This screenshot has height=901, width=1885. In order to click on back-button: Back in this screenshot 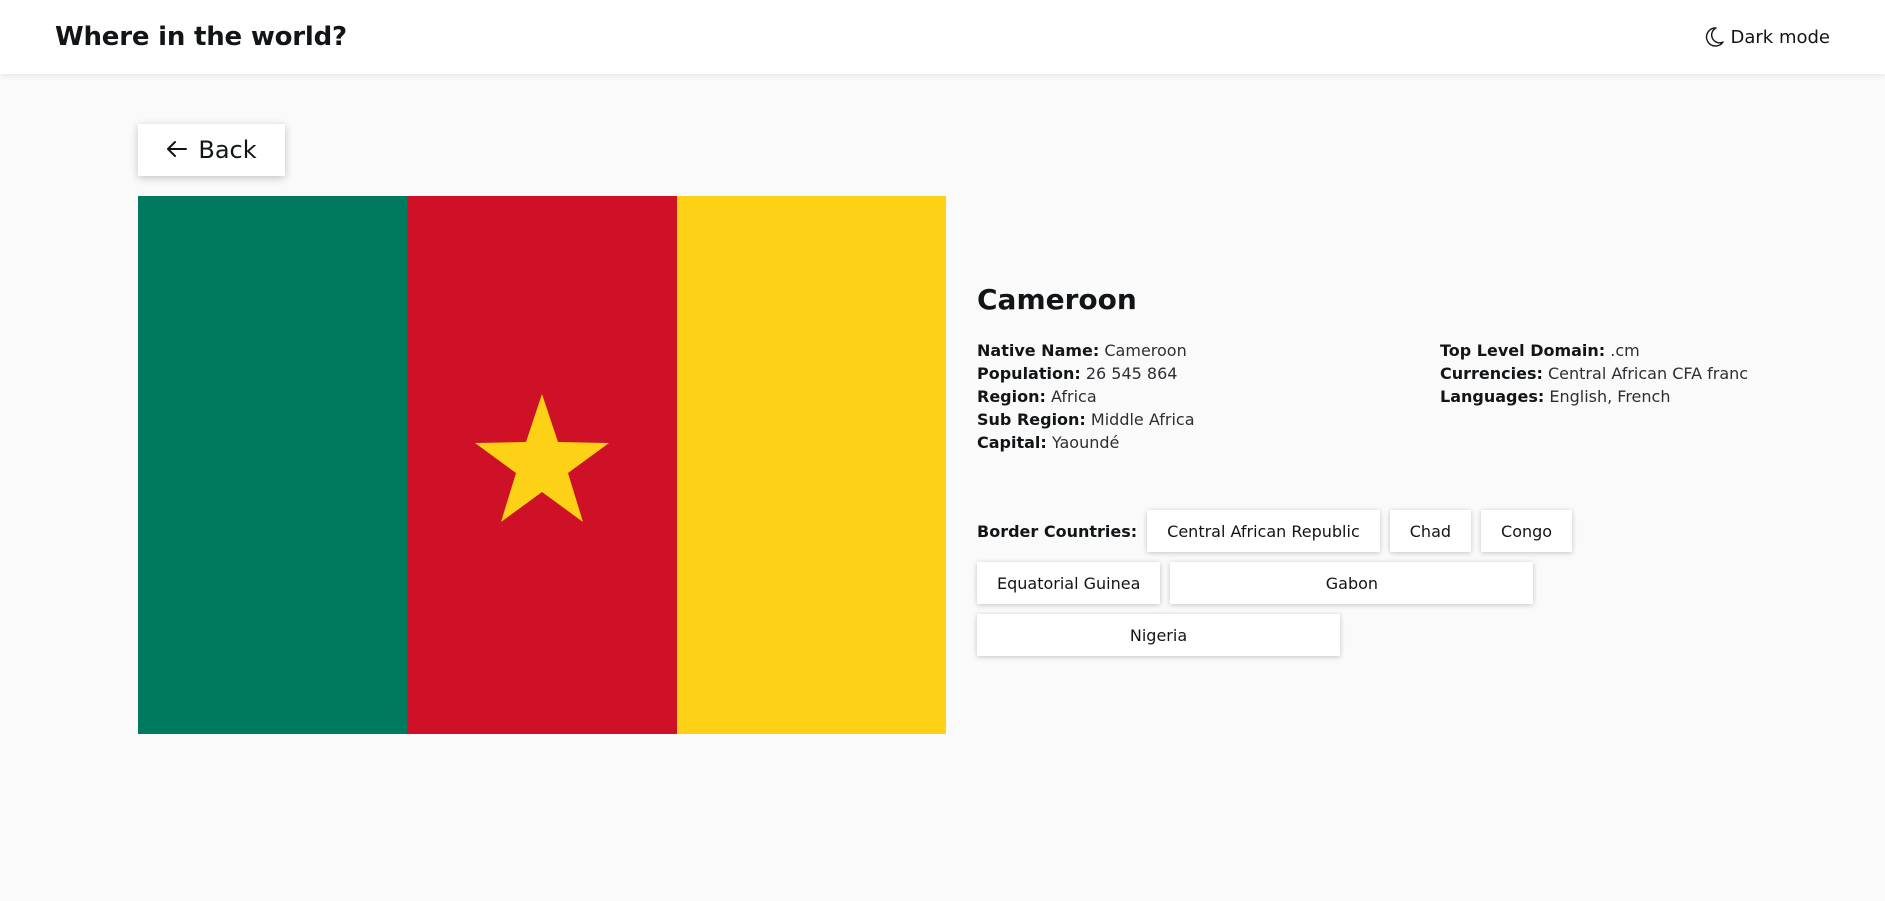, I will do `click(211, 150)`.